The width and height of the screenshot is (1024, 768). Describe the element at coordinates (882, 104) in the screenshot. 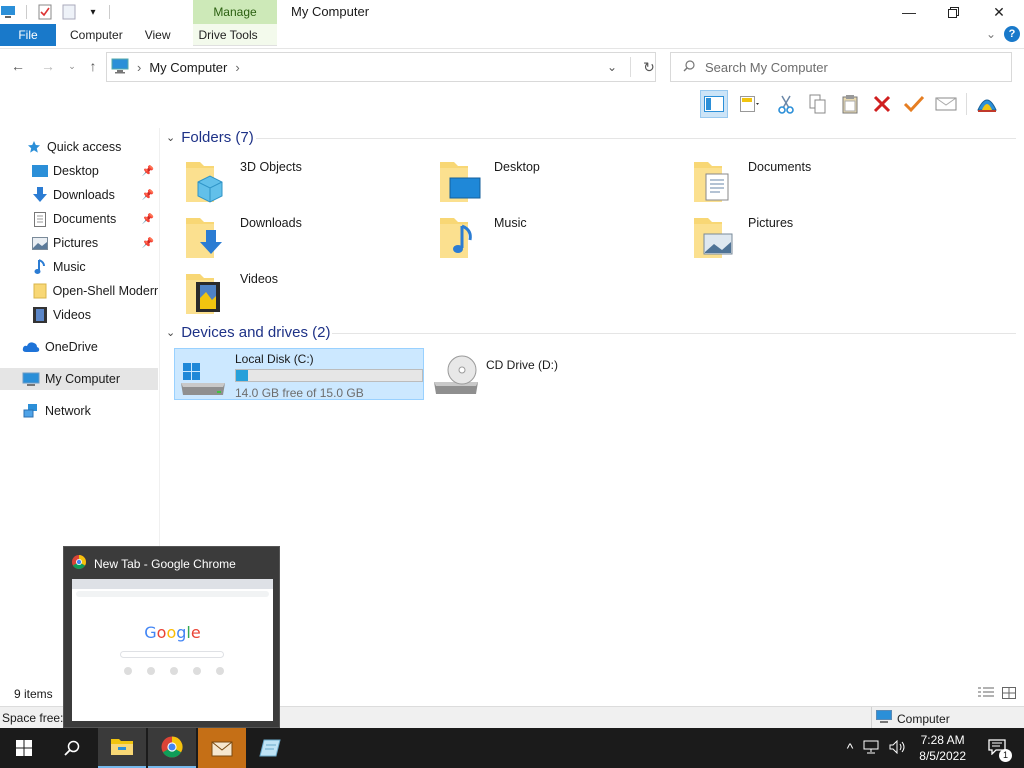

I see `delete-icon` at that location.